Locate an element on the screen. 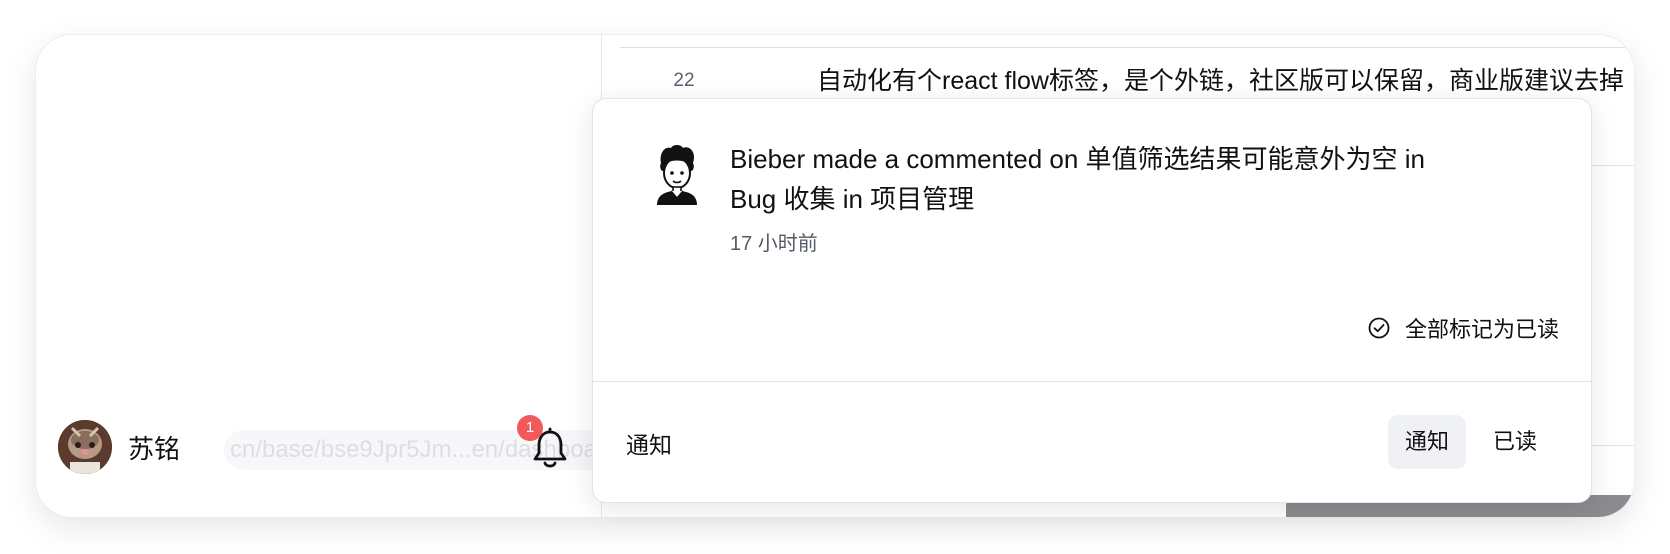  user-avatar is located at coordinates (85, 447).